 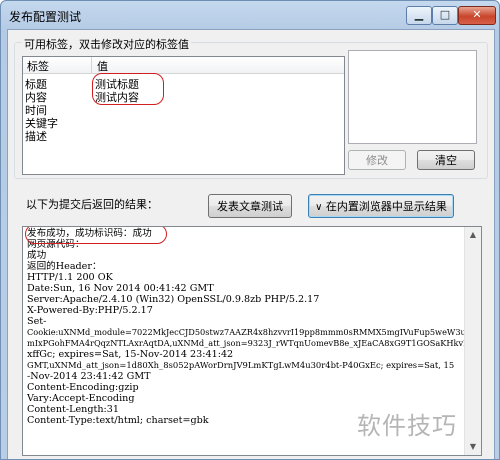 I want to click on result-line: 返回的Header：, so click(x=64, y=266).